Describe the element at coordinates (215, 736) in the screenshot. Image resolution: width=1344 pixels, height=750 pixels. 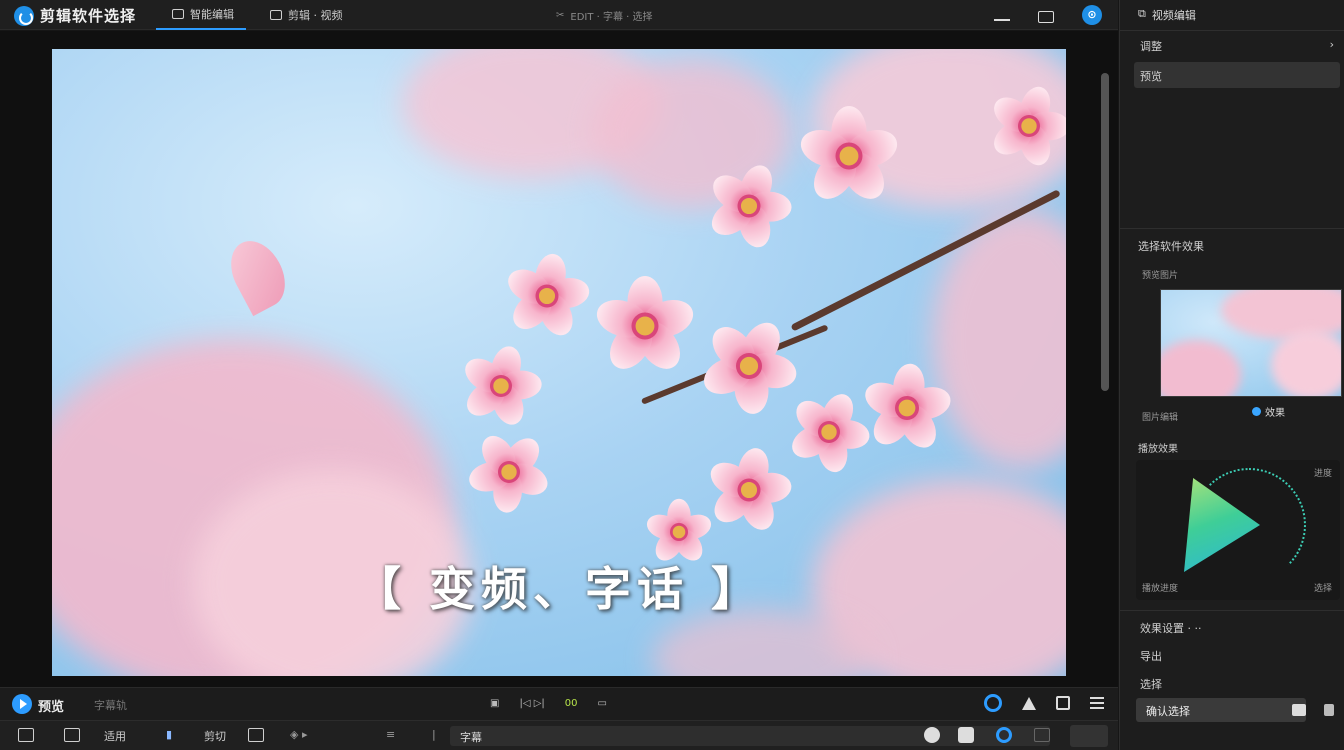
I see `cut-button: 剪切` at that location.